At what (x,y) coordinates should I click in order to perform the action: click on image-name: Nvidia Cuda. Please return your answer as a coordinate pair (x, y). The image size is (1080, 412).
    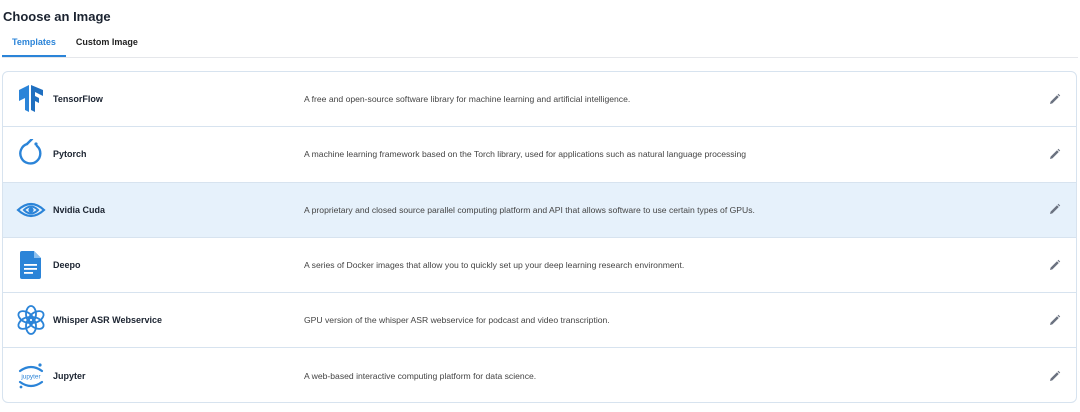
    Looking at the image, I should click on (79, 209).